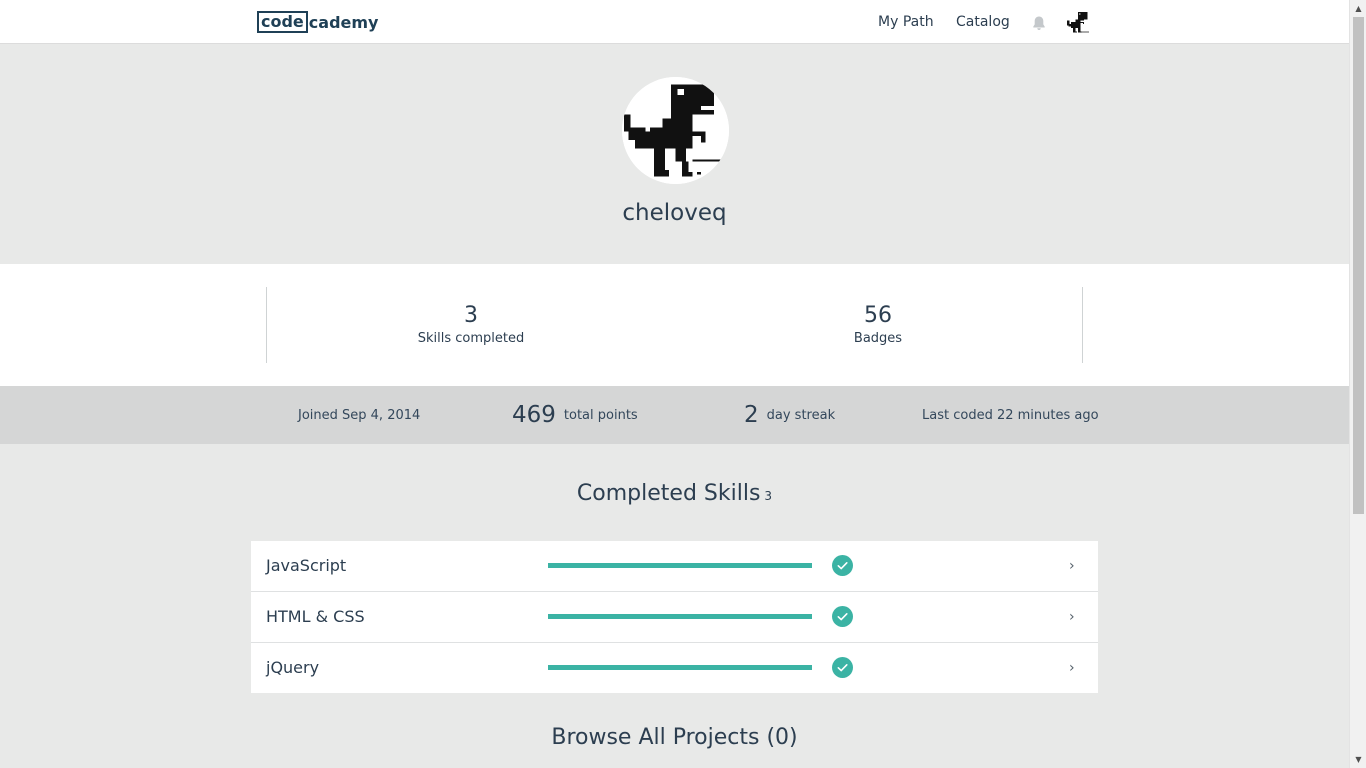  What do you see at coordinates (306, 565) in the screenshot?
I see `skill-name: JavaScript` at bounding box center [306, 565].